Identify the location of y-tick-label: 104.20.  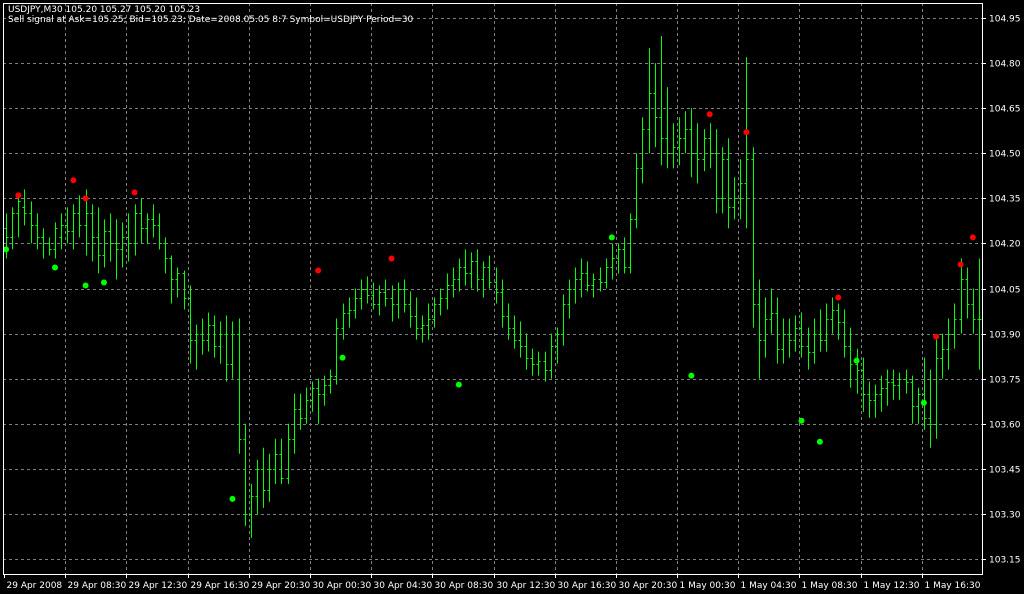
(1005, 245).